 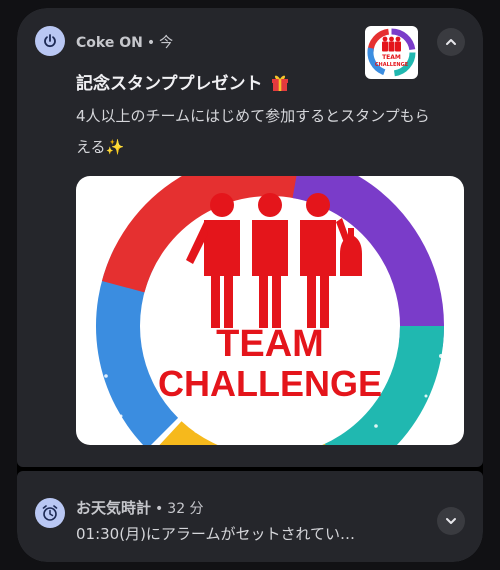 I want to click on notification-header: Coke ON • 今, so click(x=124, y=42).